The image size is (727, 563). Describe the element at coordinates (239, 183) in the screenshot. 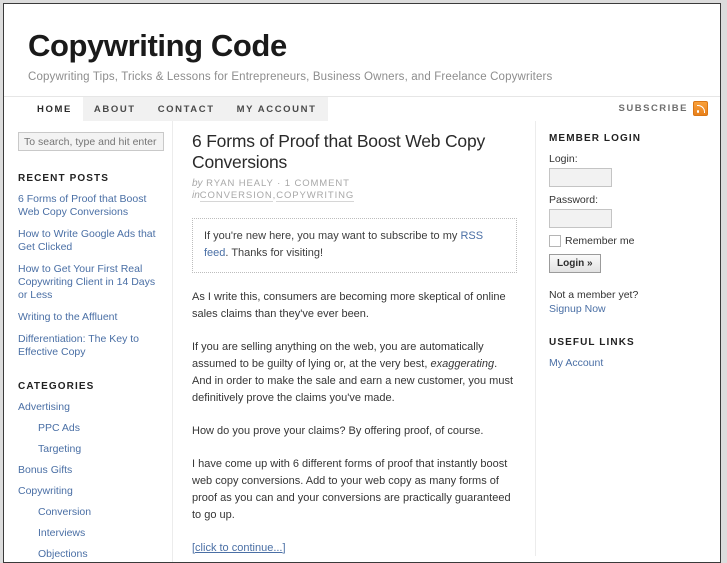

I see `post-author: Ryan Healy` at that location.